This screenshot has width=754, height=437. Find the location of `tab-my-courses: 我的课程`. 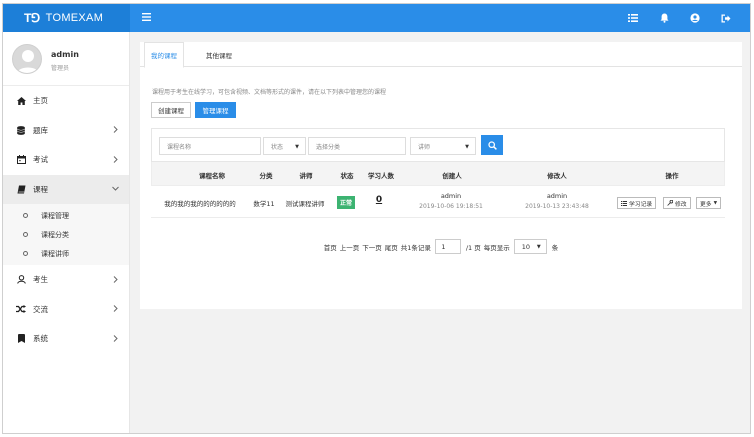

tab-my-courses: 我的课程 is located at coordinates (164, 55).